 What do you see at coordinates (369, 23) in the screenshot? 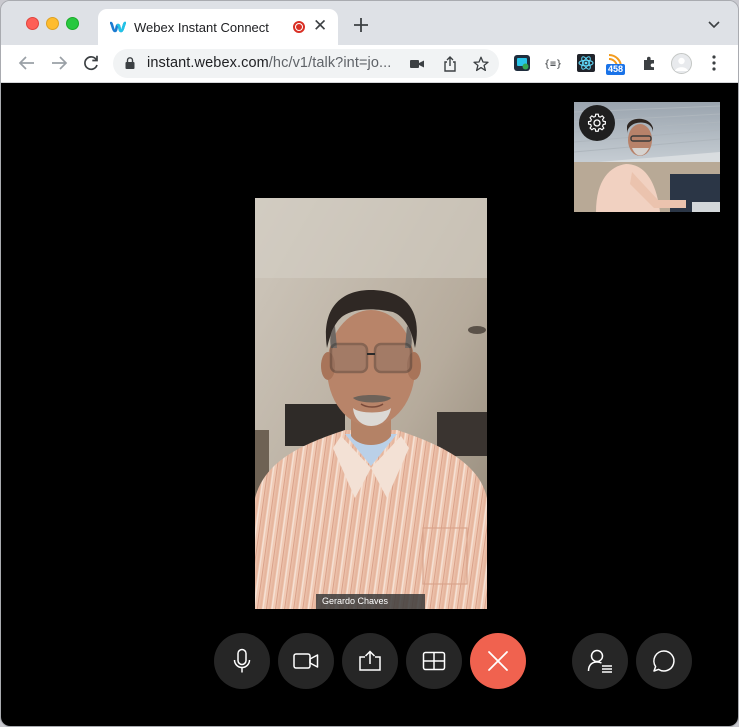
I see `tab-strip: Webex Instant Connect ✕` at bounding box center [369, 23].